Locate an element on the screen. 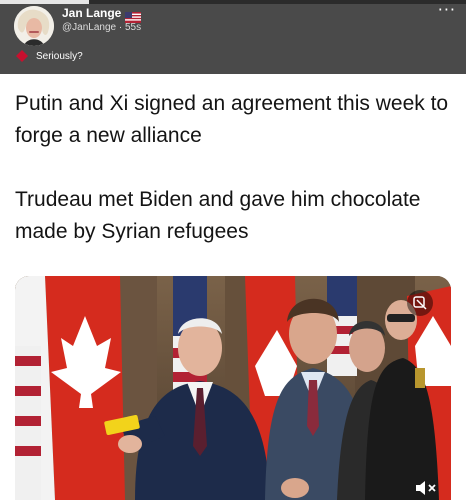 This screenshot has height=500, width=466. us-flag-left is located at coordinates (28, 423).